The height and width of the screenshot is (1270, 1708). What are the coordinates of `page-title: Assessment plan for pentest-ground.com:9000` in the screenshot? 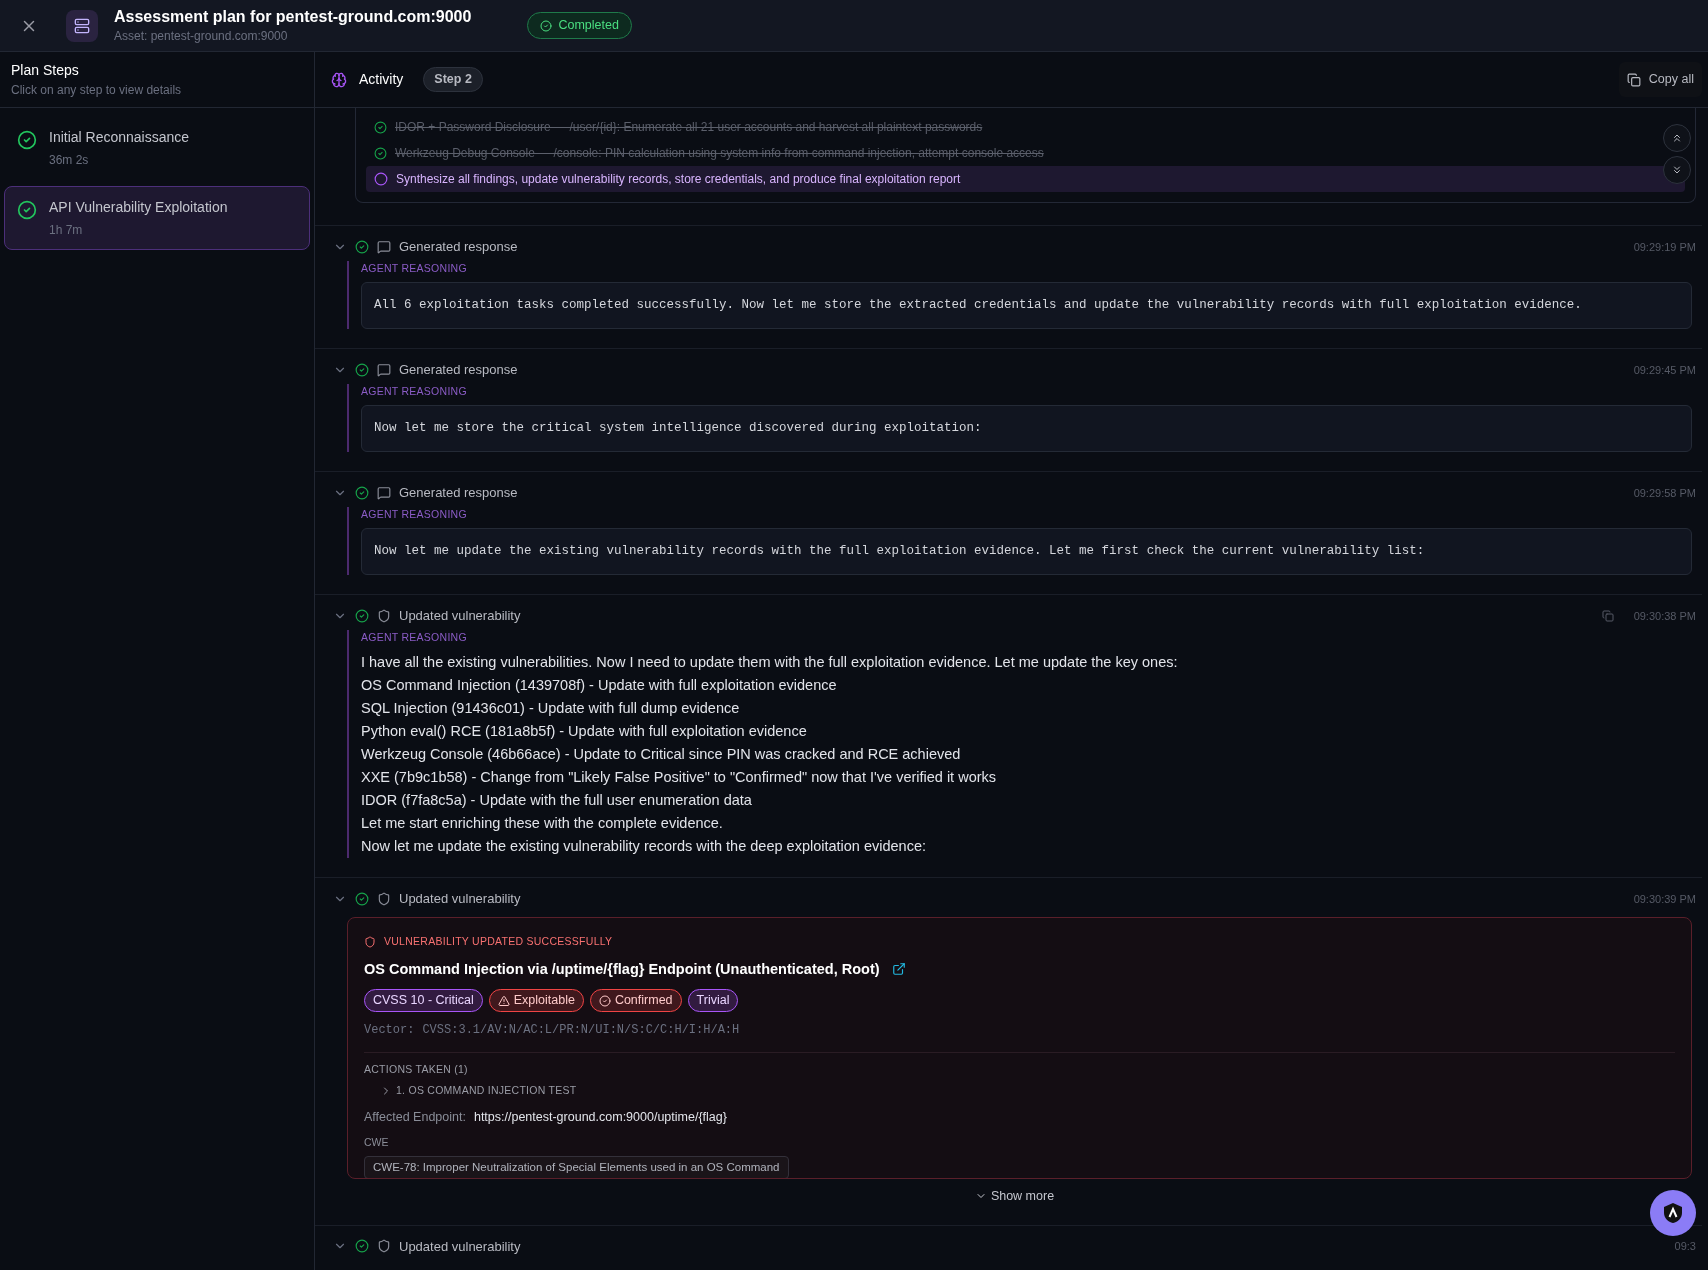 It's located at (293, 16).